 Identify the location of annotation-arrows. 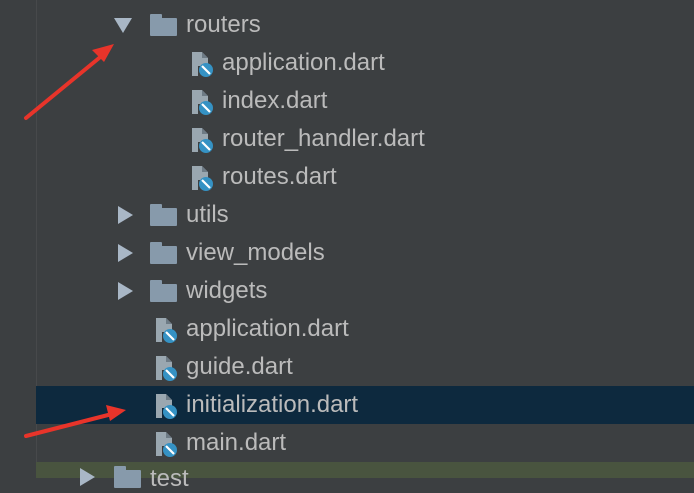
(75, 241).